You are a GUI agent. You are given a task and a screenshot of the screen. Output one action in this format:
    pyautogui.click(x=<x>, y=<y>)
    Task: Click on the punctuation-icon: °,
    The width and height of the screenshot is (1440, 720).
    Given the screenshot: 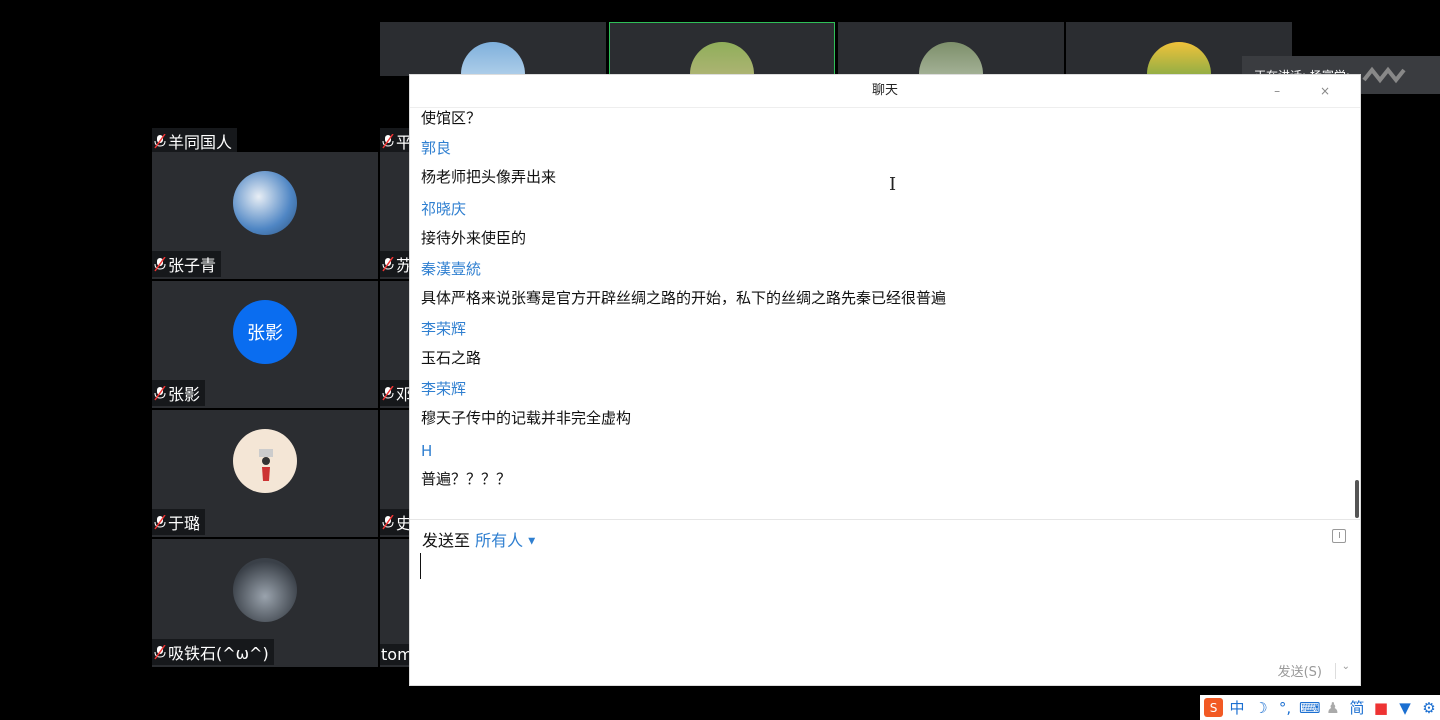 What is the action you would take?
    pyautogui.click(x=1285, y=708)
    